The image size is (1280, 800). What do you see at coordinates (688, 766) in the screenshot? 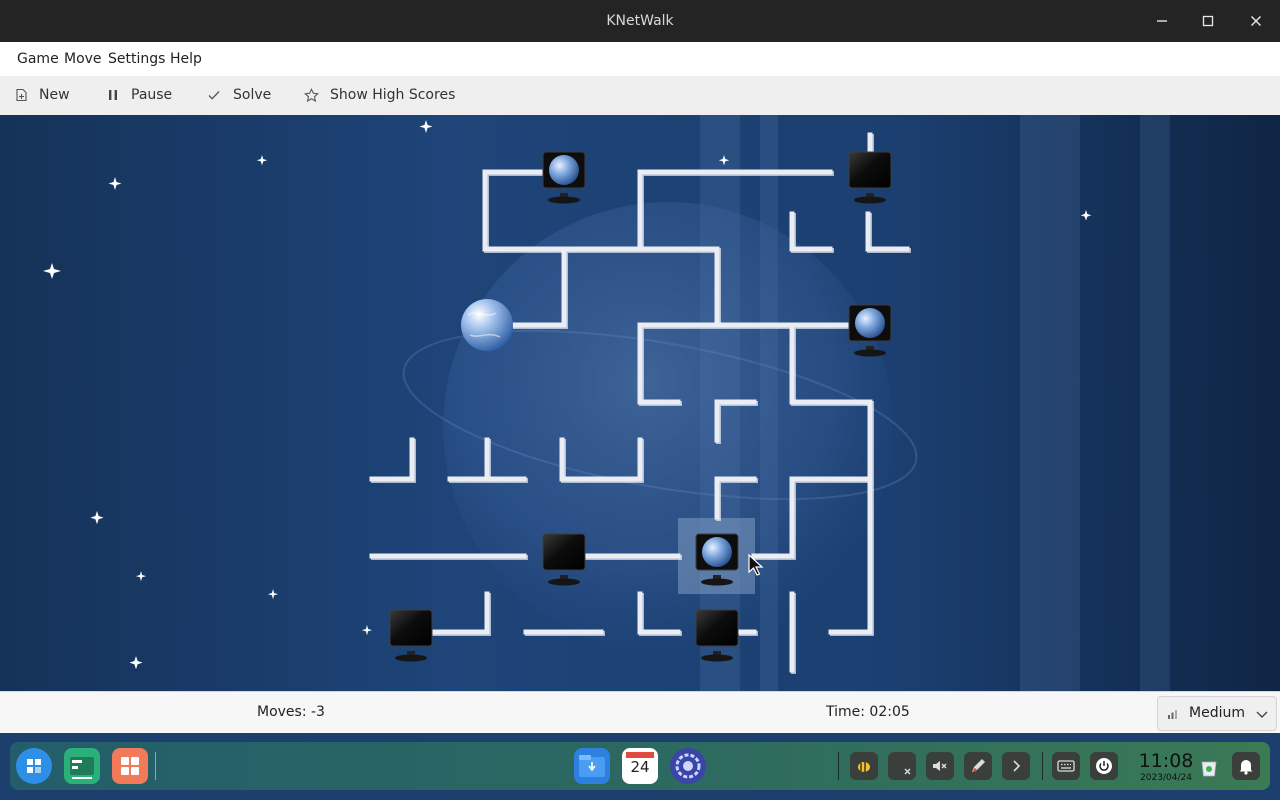
I see `settings-icon` at bounding box center [688, 766].